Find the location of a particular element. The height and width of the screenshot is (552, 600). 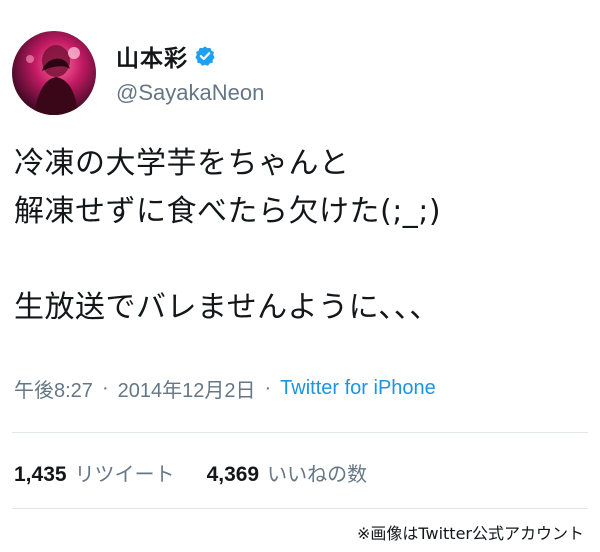

verified-badge-icon is located at coordinates (205, 56).